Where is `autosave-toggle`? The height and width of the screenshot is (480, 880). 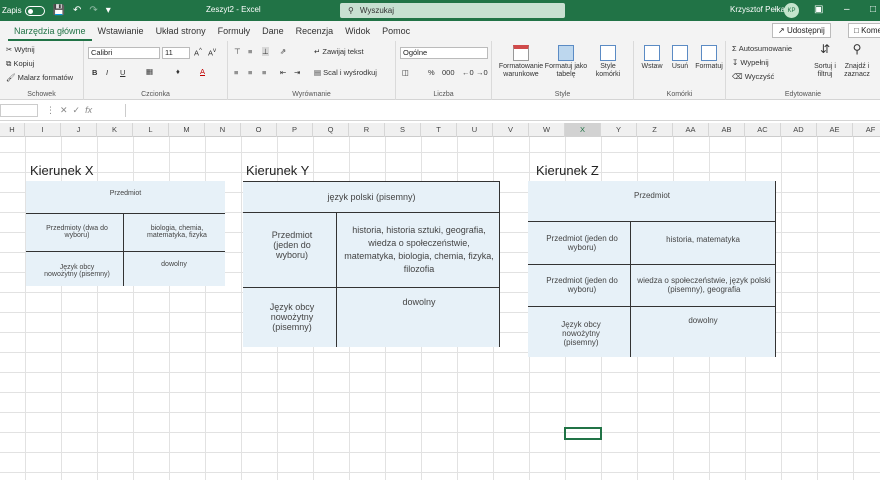 autosave-toggle is located at coordinates (34, 10).